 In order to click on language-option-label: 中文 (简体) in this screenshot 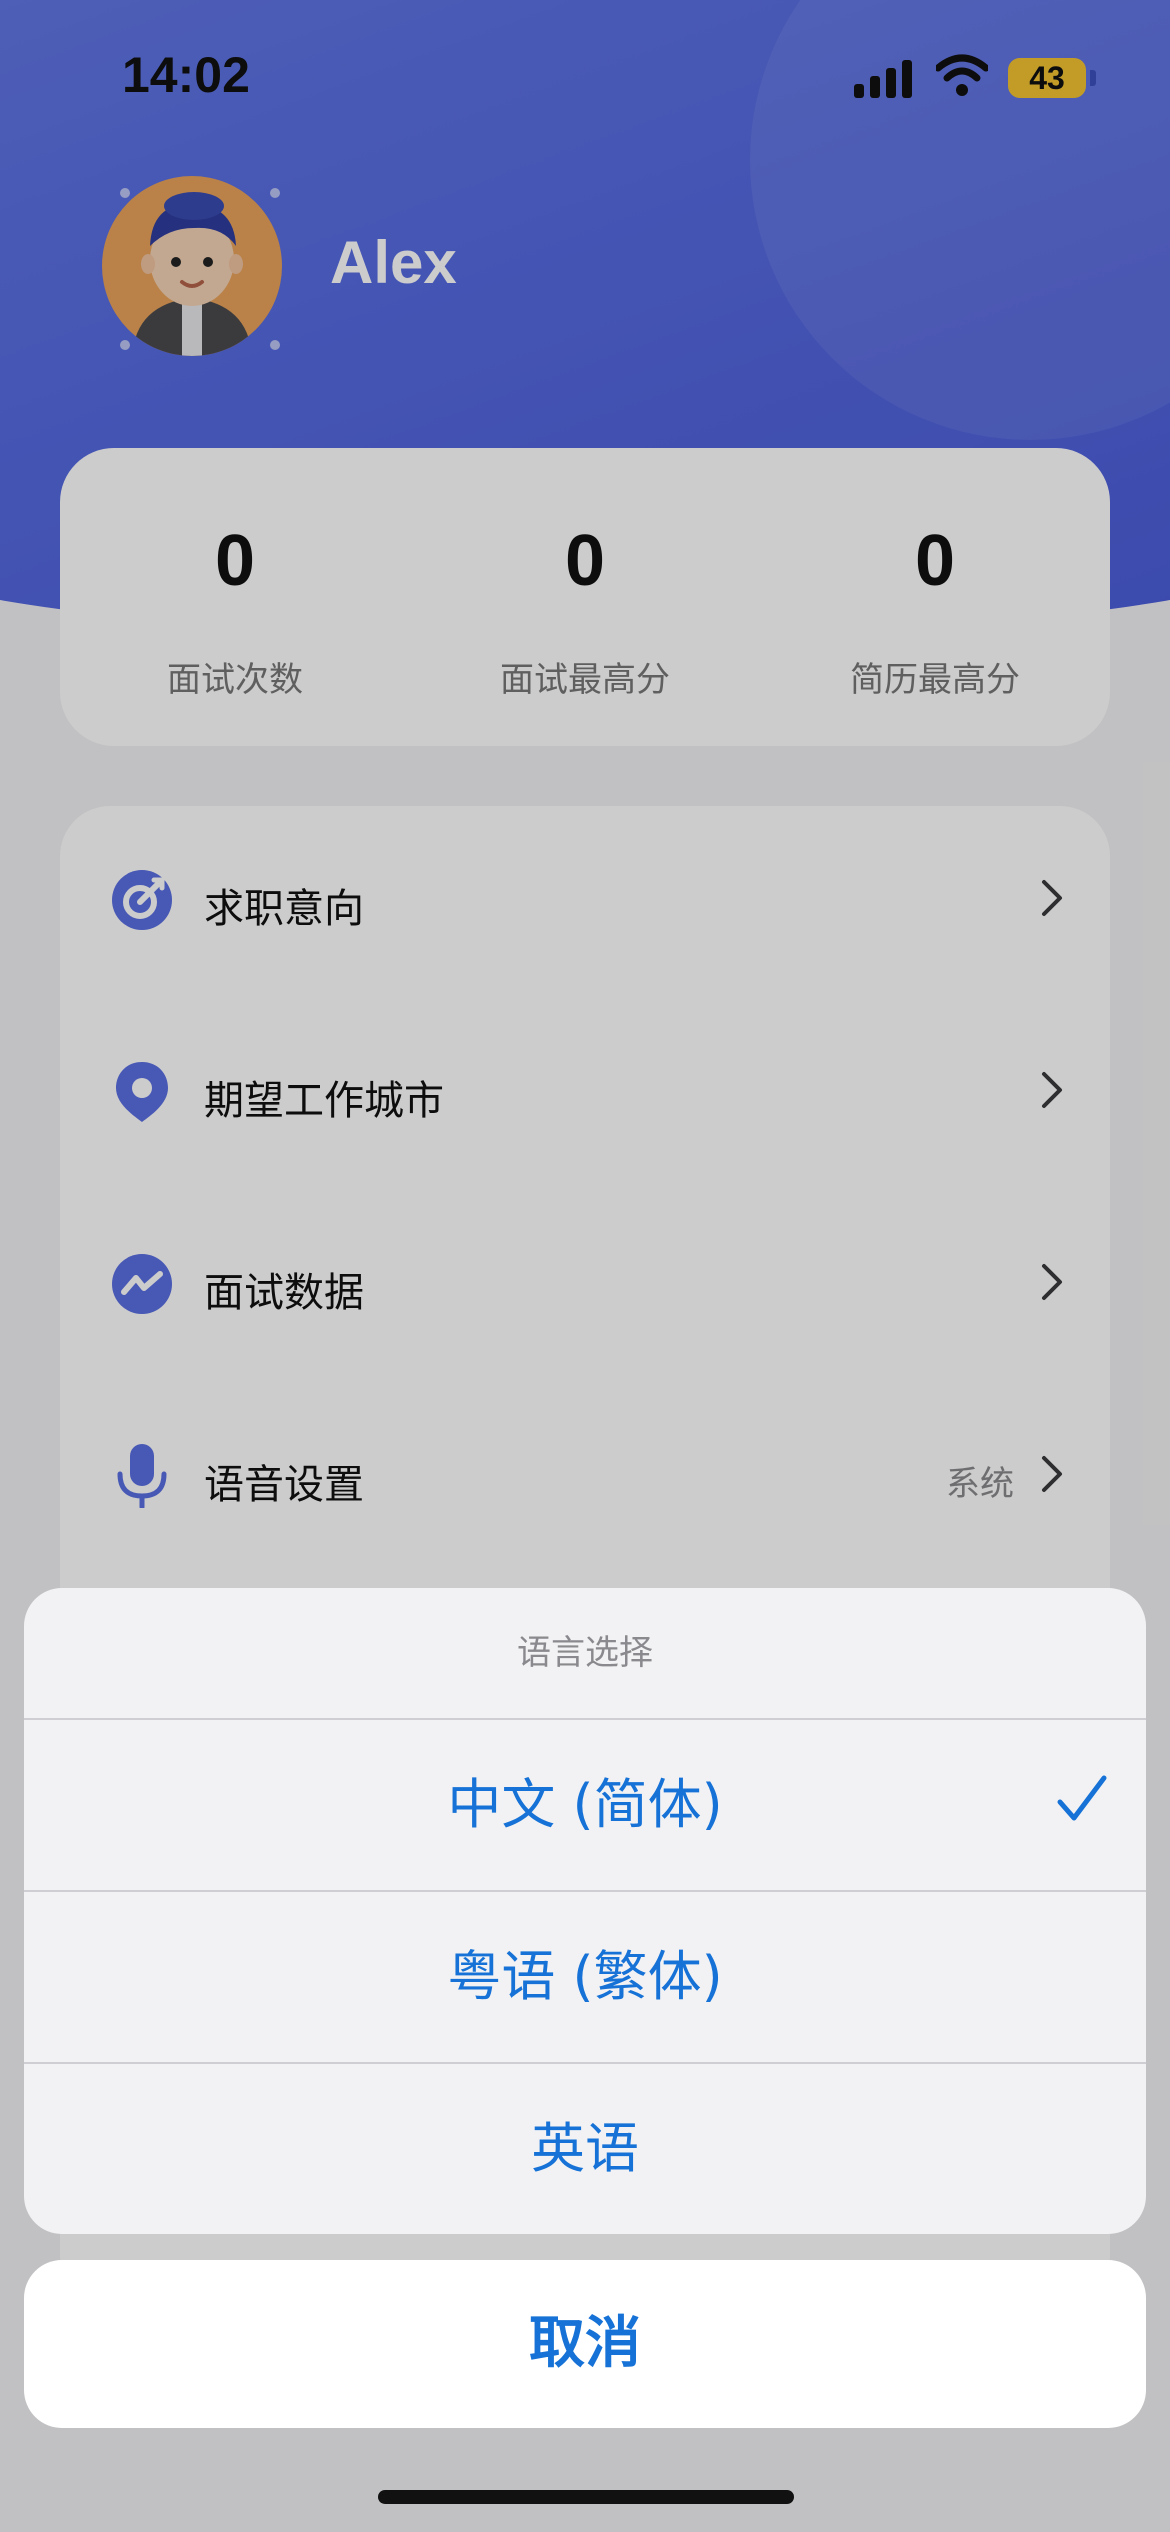, I will do `click(585, 1804)`.